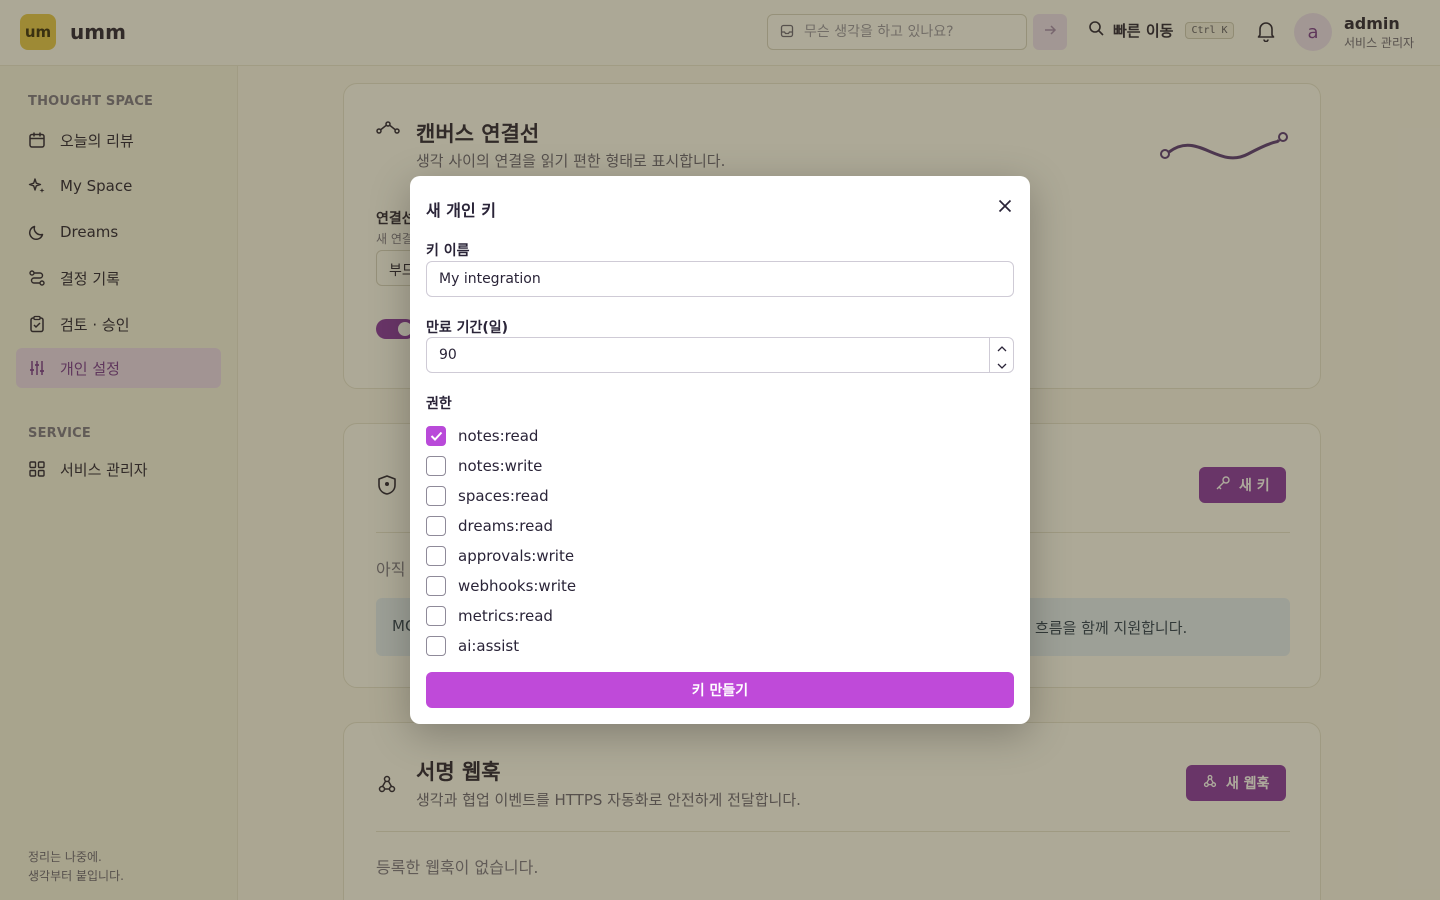 Image resolution: width=1440 pixels, height=900 pixels. I want to click on close-button, so click(1005, 207).